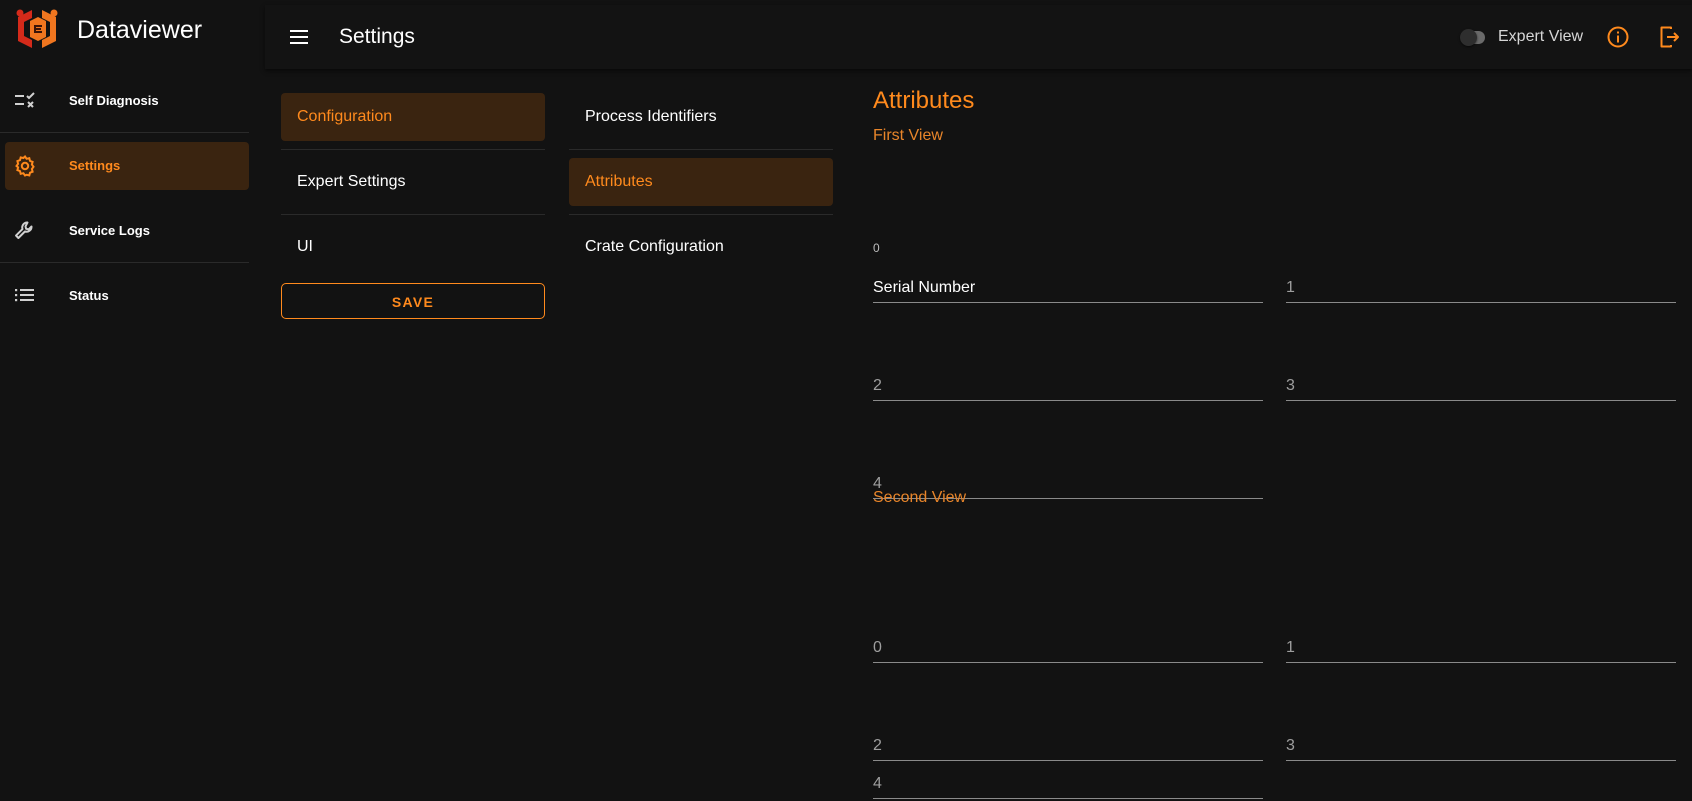 The image size is (1692, 801). I want to click on menu-item-label: Expert Settings, so click(351, 181).